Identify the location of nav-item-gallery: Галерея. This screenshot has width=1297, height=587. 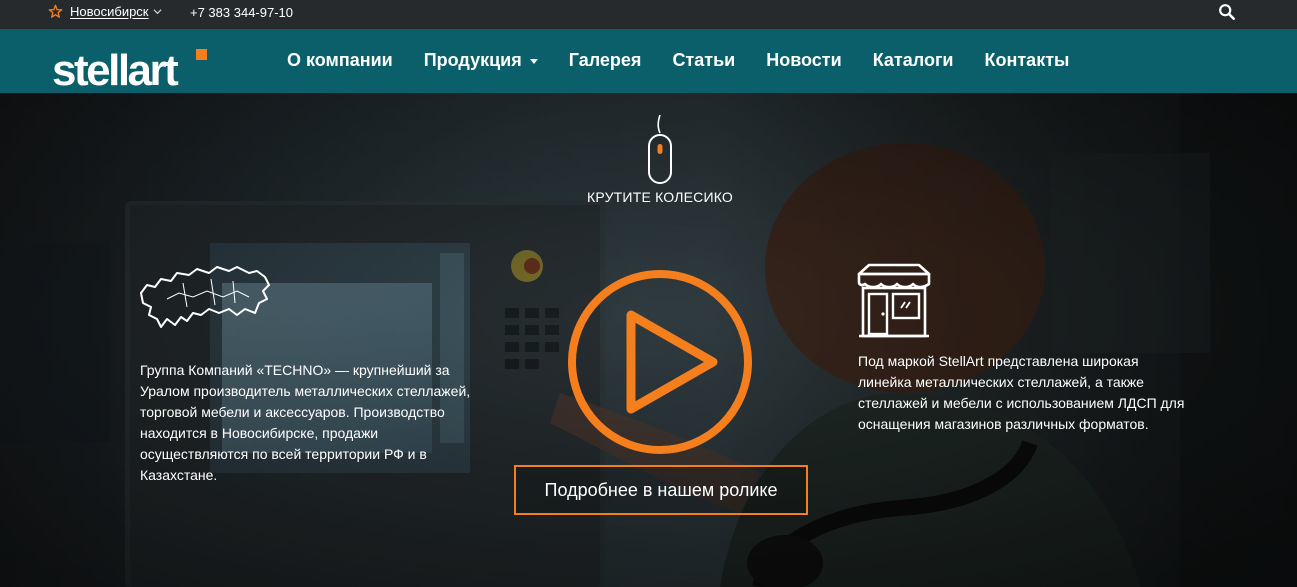
(605, 60).